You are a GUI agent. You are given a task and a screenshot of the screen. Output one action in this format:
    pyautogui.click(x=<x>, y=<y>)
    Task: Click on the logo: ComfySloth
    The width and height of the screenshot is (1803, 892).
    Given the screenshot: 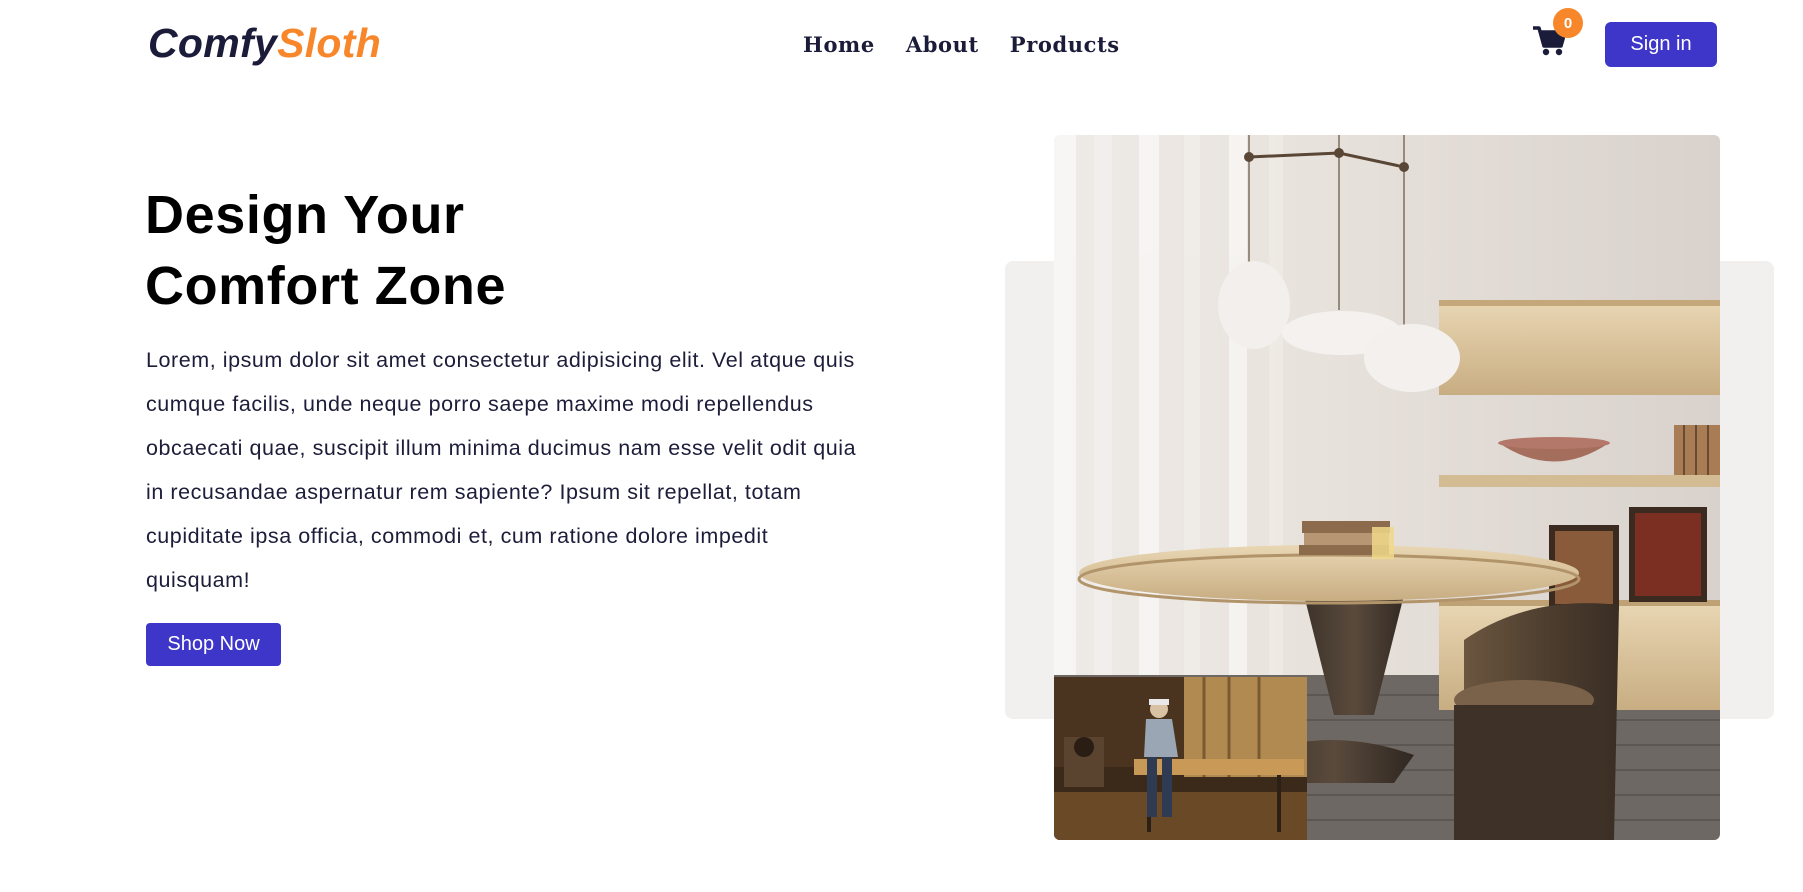 What is the action you would take?
    pyautogui.click(x=264, y=43)
    